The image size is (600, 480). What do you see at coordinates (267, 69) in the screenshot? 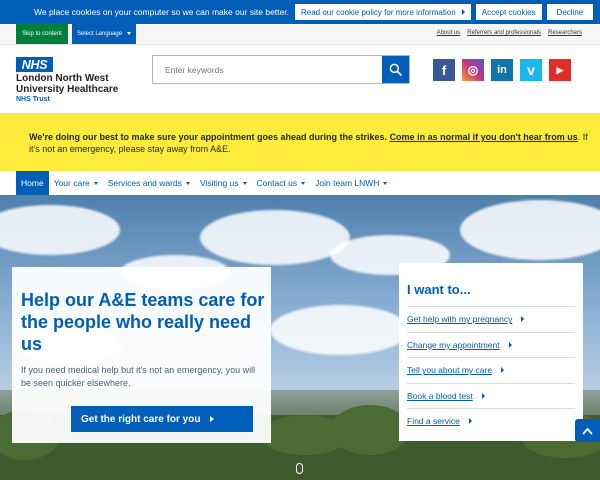
I see `search-input` at bounding box center [267, 69].